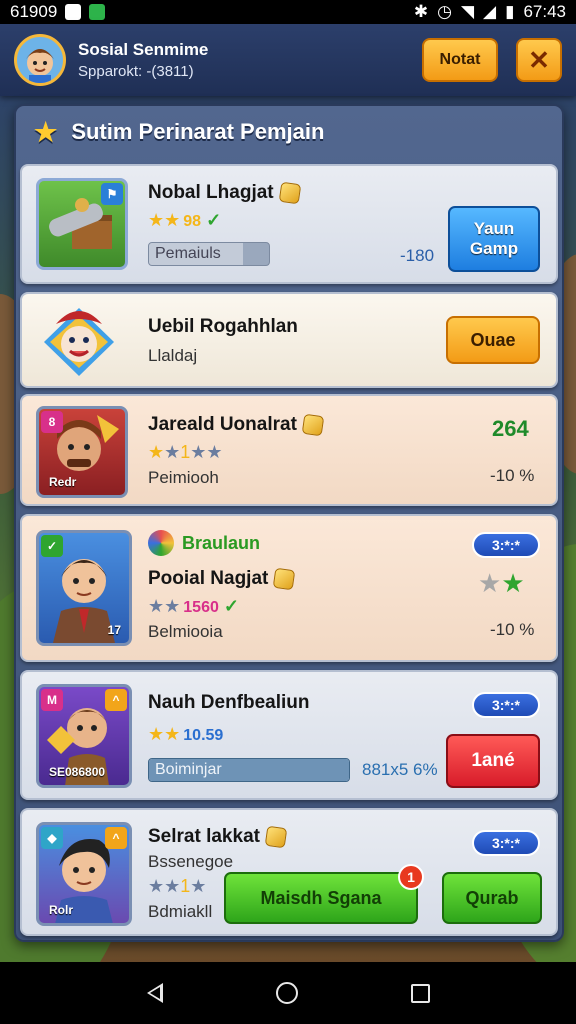 The width and height of the screenshot is (576, 1024). Describe the element at coordinates (544, 11) in the screenshot. I see `clock: 67:43` at that location.